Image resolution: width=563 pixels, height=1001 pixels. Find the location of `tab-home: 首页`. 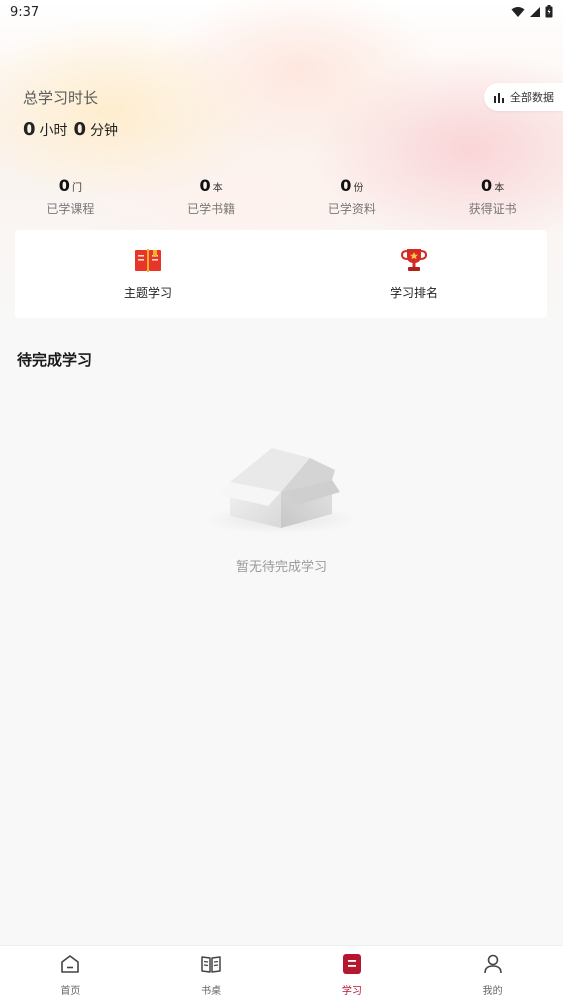

tab-home: 首页 is located at coordinates (70, 973).